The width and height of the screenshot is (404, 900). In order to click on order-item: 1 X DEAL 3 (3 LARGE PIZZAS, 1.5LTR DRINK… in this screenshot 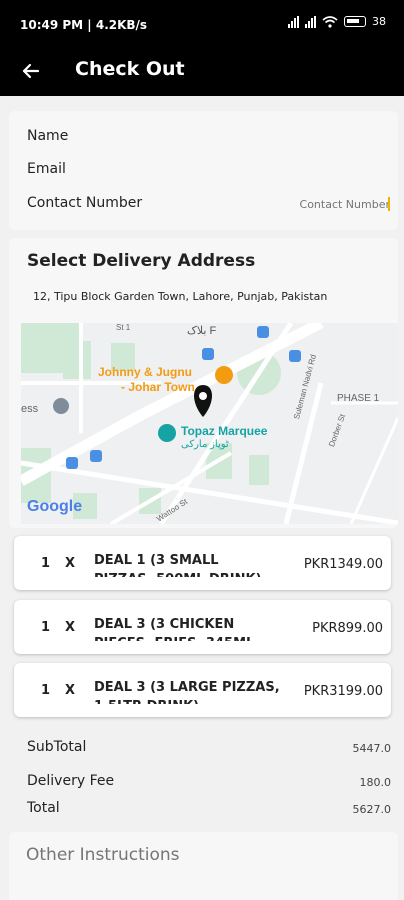, I will do `click(202, 690)`.